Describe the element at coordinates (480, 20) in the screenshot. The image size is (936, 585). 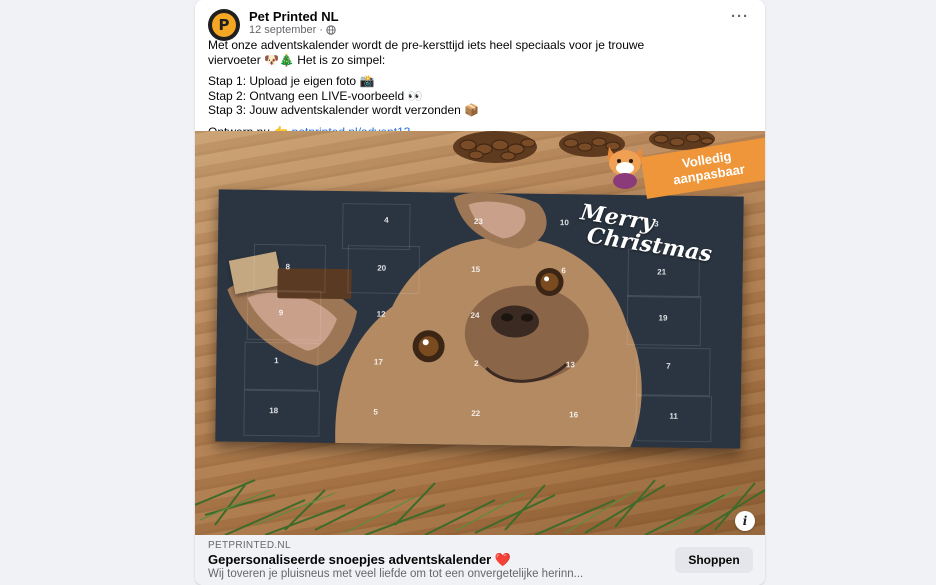
I see `post-header: P Pet Printed NL 12 september · ···` at that location.